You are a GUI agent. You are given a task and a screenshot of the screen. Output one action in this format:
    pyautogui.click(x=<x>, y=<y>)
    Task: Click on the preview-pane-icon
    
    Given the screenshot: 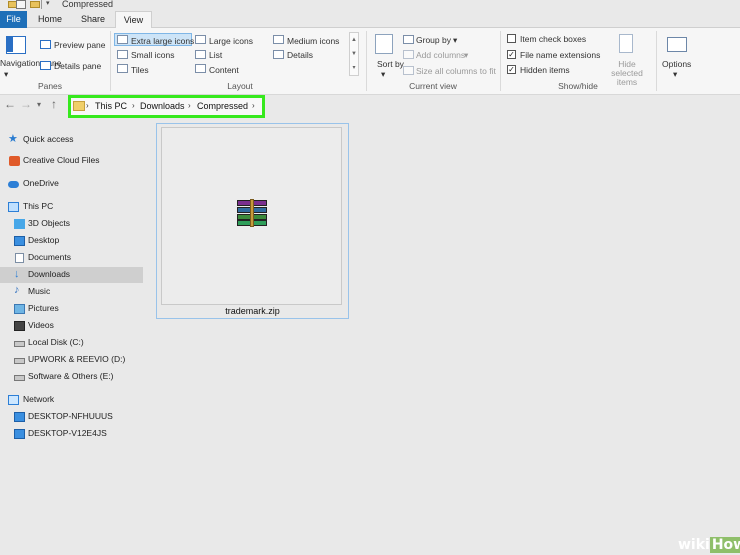 What is the action you would take?
    pyautogui.click(x=45, y=44)
    